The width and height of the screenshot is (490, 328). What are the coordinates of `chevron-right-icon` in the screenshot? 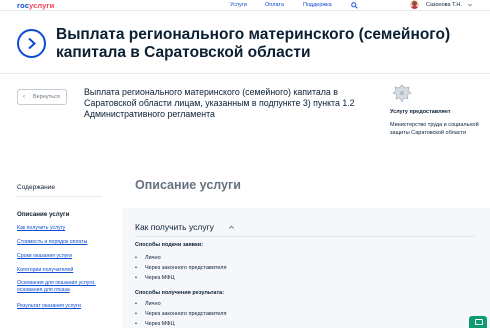 It's located at (32, 43).